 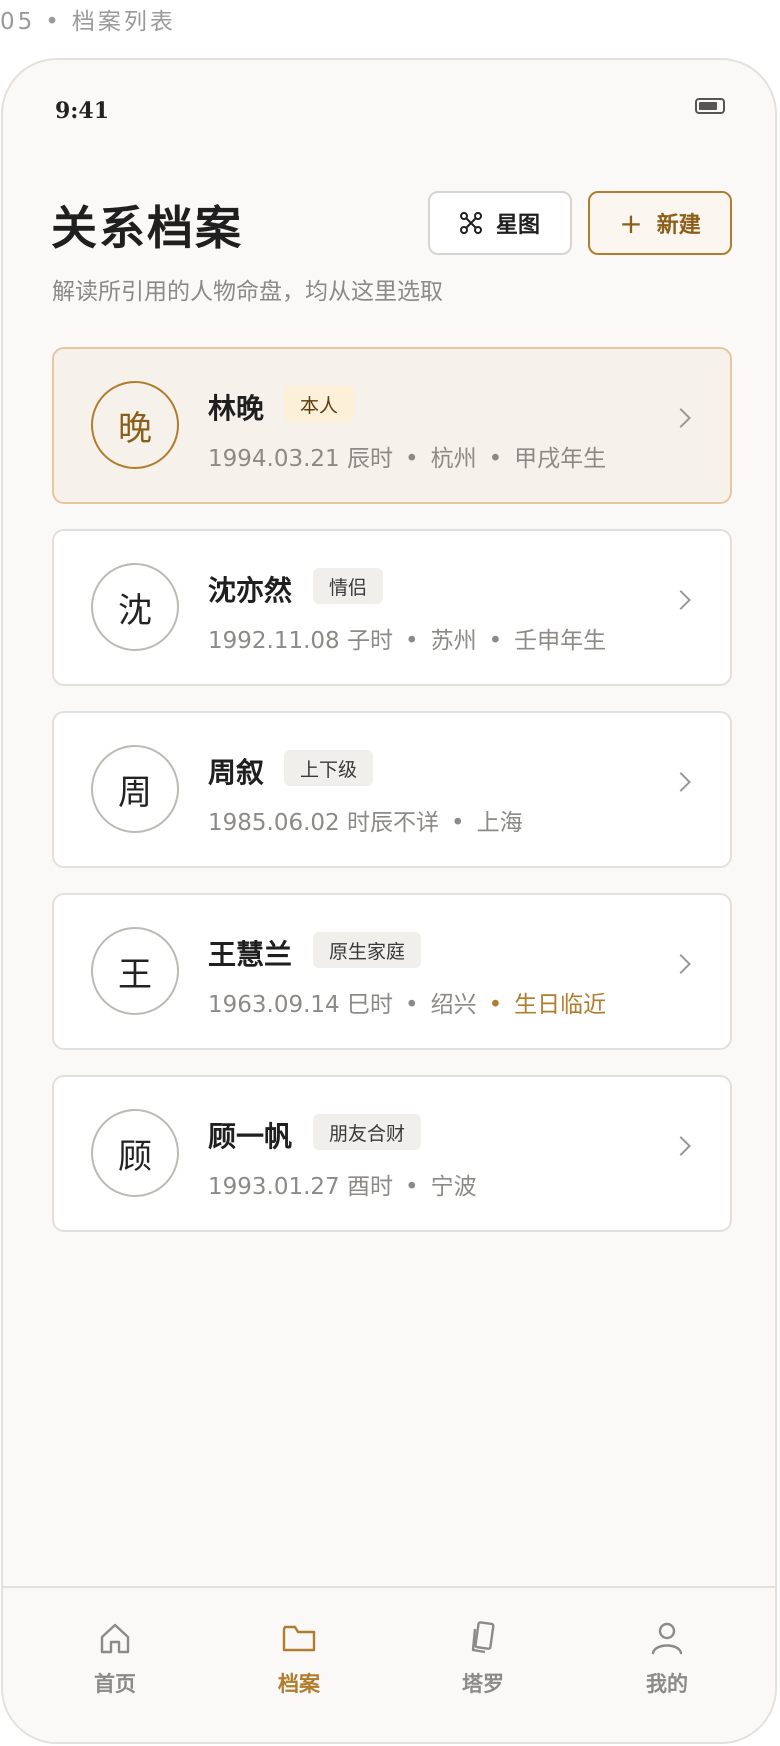 I want to click on tab-label: 首页, so click(x=115, y=1684).